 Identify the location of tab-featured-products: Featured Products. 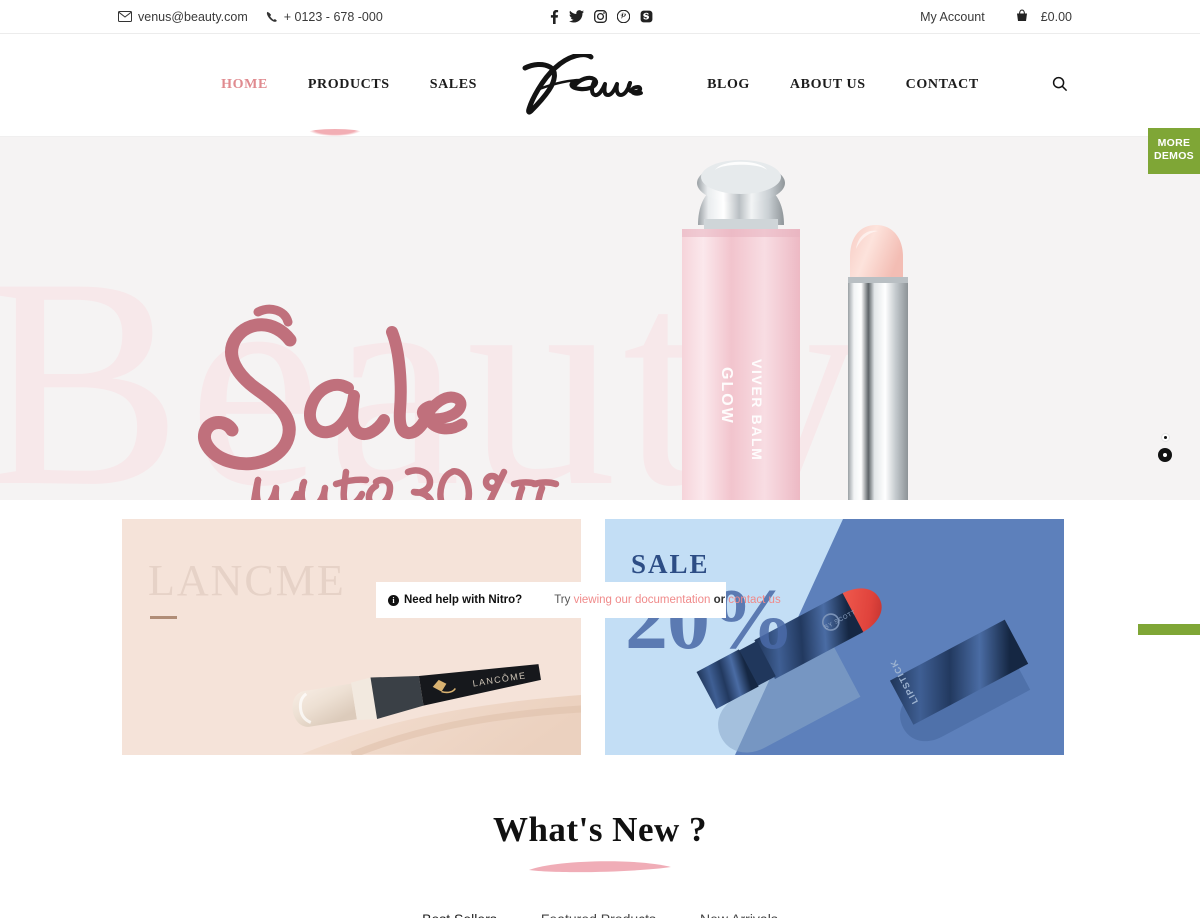
(598, 909).